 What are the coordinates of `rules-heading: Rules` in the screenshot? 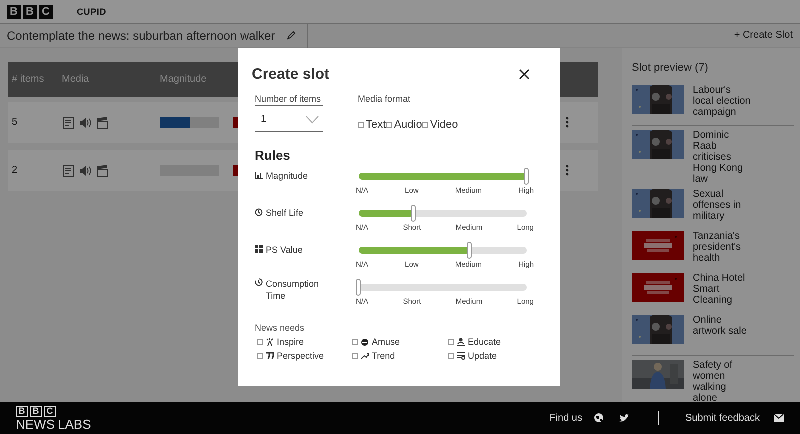 It's located at (273, 155).